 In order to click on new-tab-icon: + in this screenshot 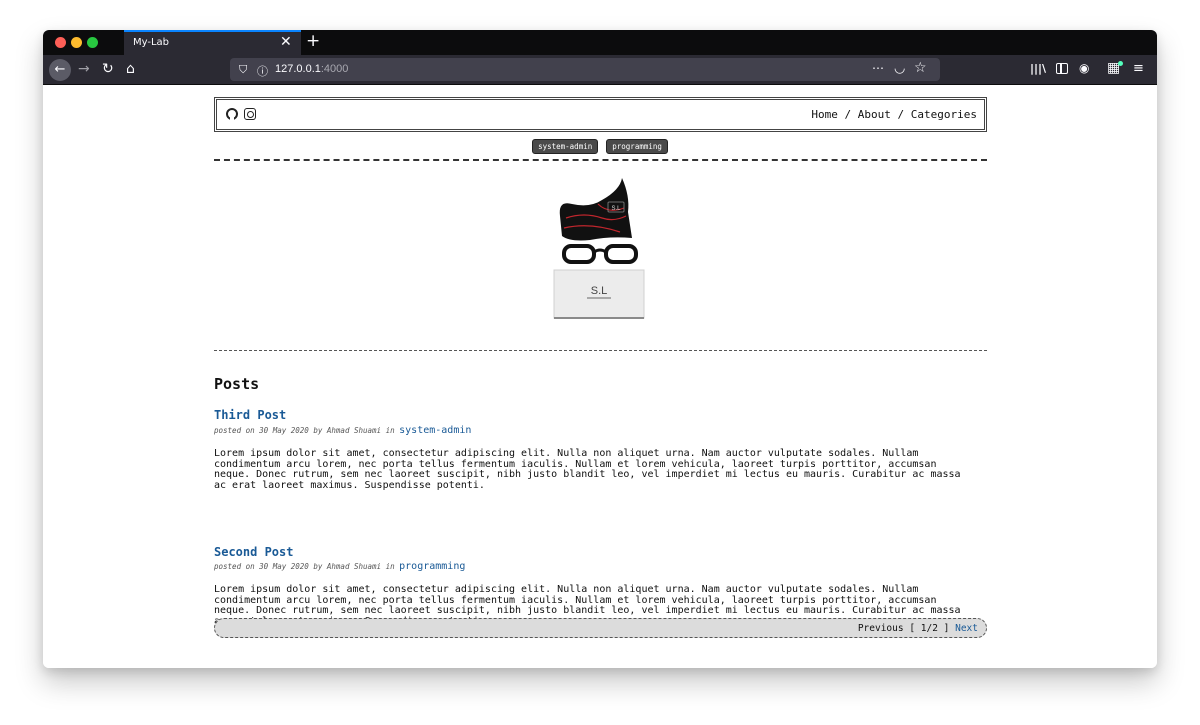, I will do `click(313, 41)`.